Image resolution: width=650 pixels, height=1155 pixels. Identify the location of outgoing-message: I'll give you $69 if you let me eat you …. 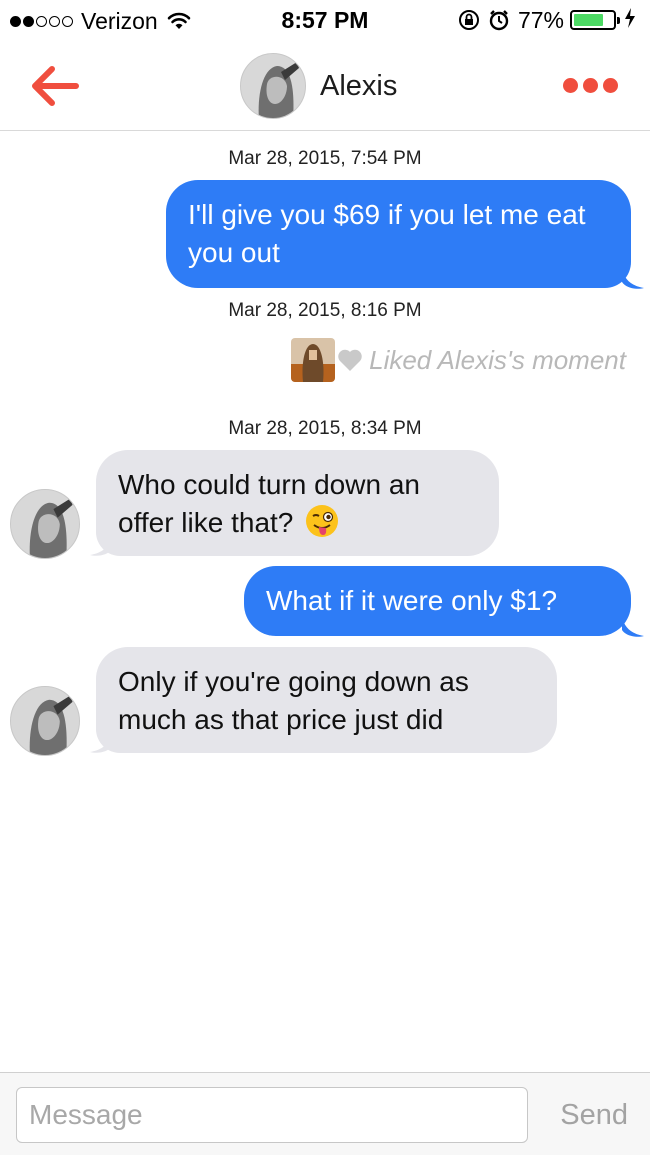
(398, 234).